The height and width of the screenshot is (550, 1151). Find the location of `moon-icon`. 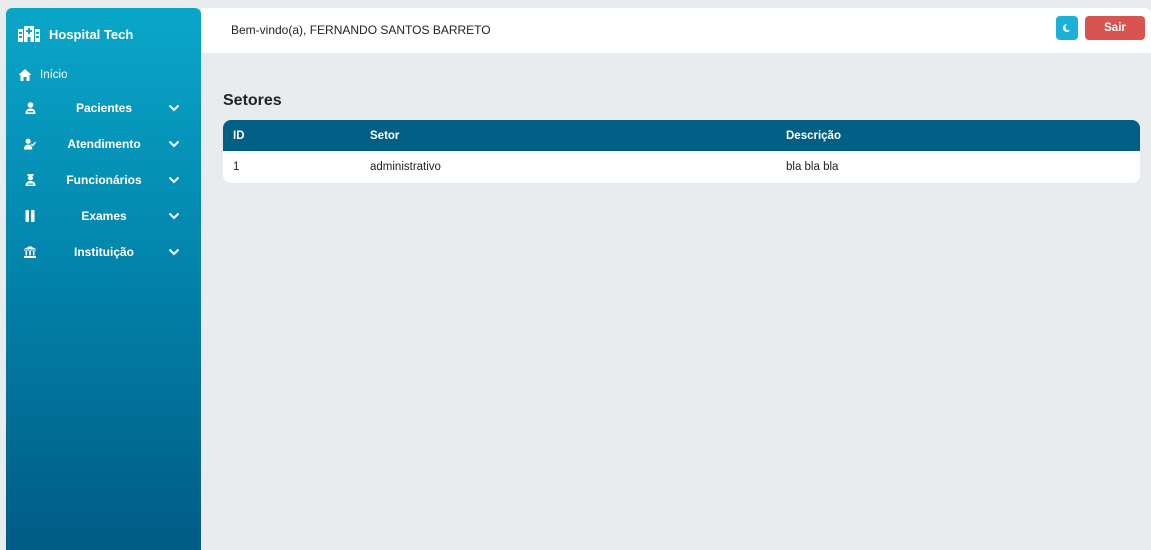

moon-icon is located at coordinates (1067, 28).